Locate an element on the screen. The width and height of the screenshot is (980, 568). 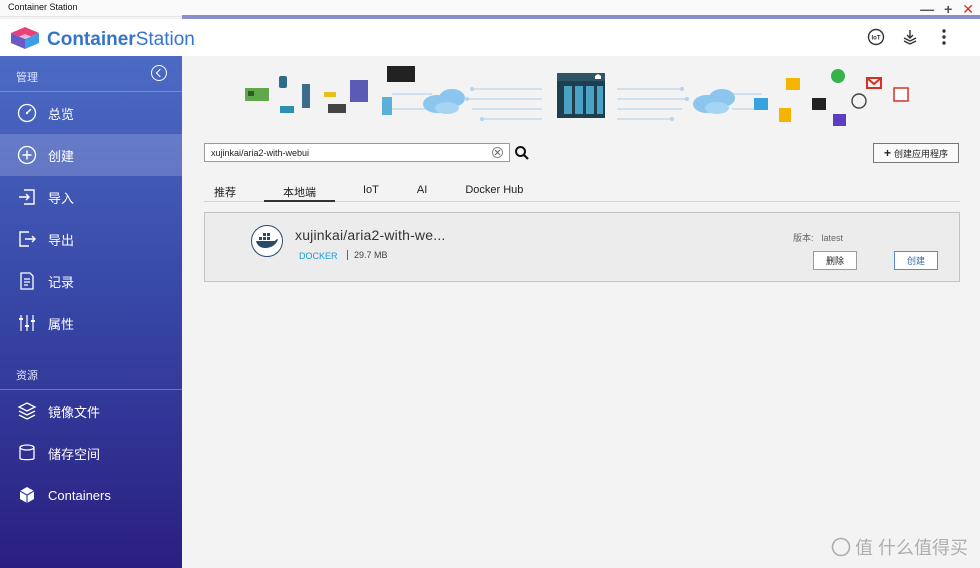
layers-icon is located at coordinates (27, 411).